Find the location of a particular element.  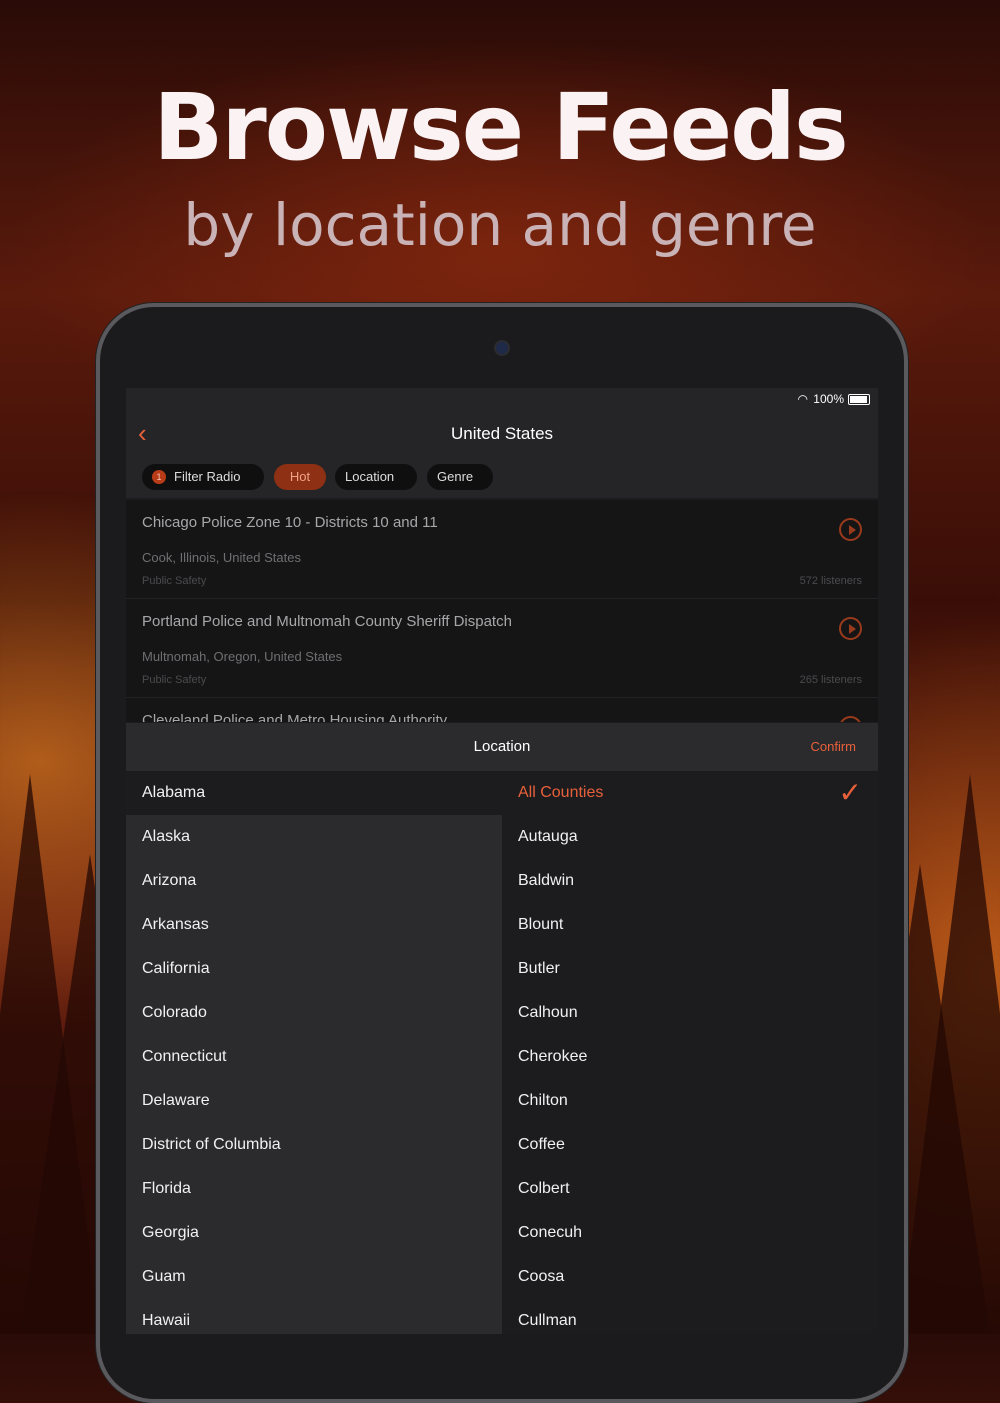

state-item: Connecticut is located at coordinates (314, 1057).